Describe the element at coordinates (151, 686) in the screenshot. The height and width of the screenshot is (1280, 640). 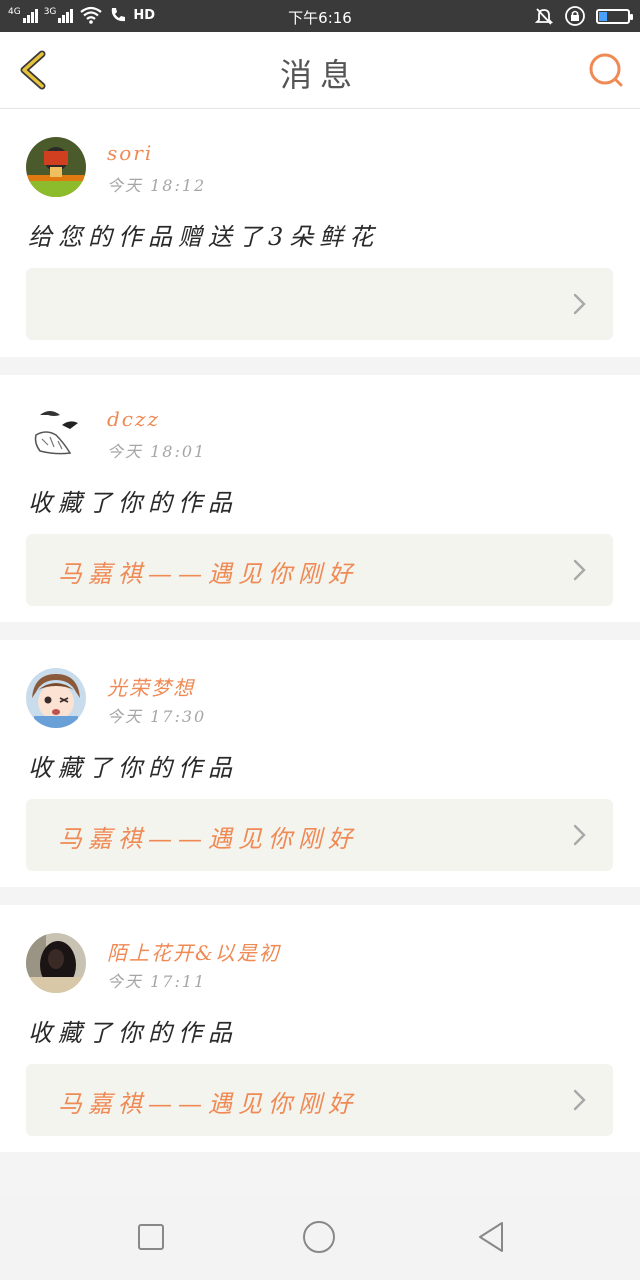
I see `username: 光荣梦想` at that location.